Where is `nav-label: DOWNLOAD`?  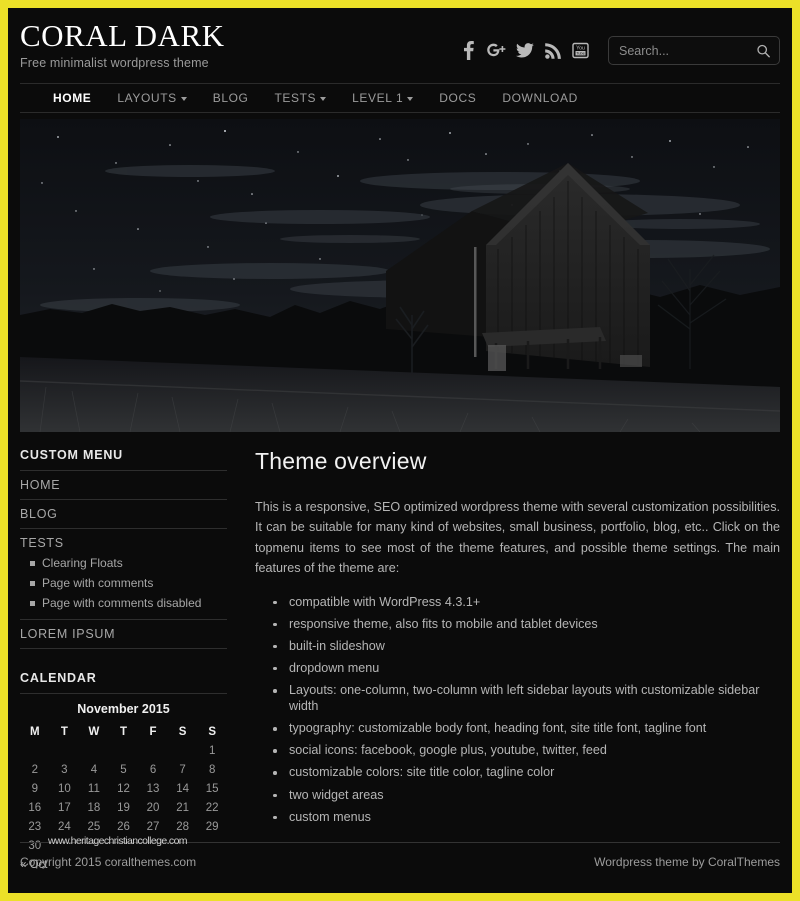 nav-label: DOWNLOAD is located at coordinates (540, 98).